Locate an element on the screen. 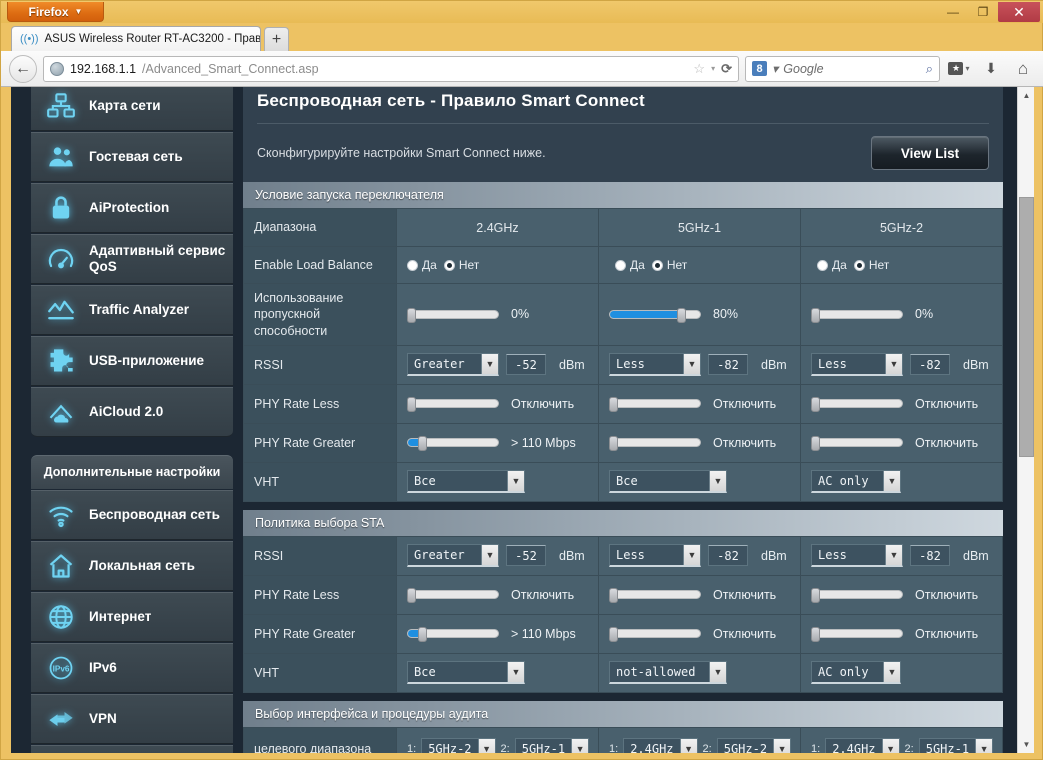 The width and height of the screenshot is (1043, 760). reload-icon: ⟳ is located at coordinates (726, 69).